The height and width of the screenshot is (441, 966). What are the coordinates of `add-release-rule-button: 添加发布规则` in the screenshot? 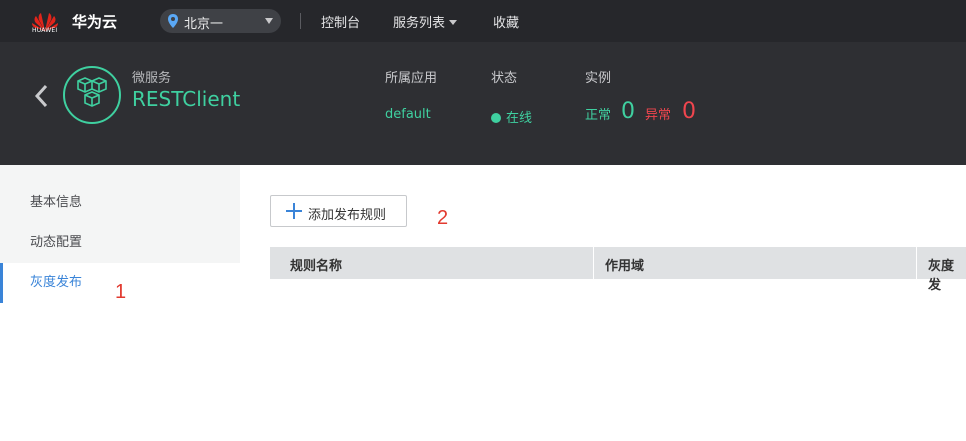 It's located at (338, 211).